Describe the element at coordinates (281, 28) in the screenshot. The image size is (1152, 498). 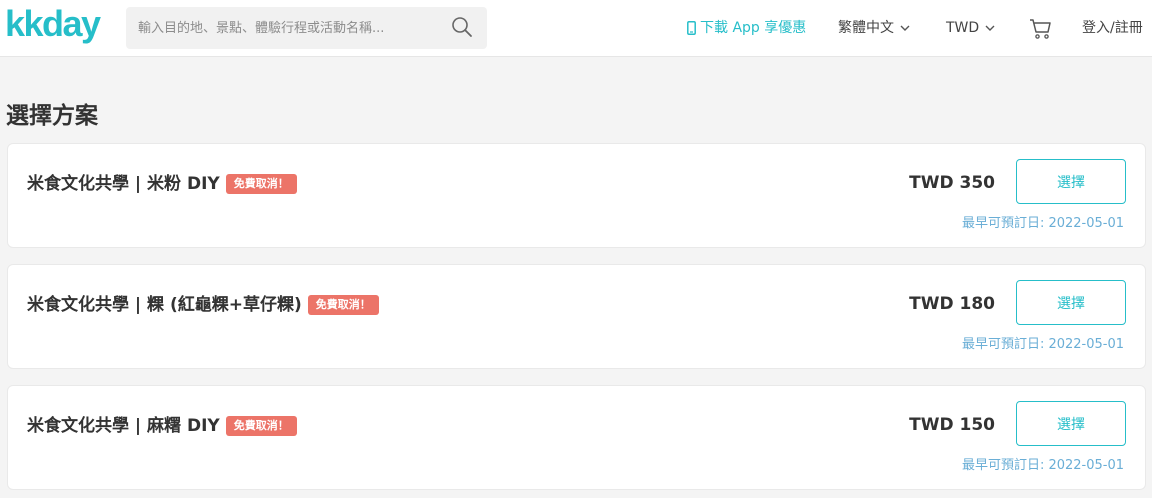
I see `search-input` at that location.